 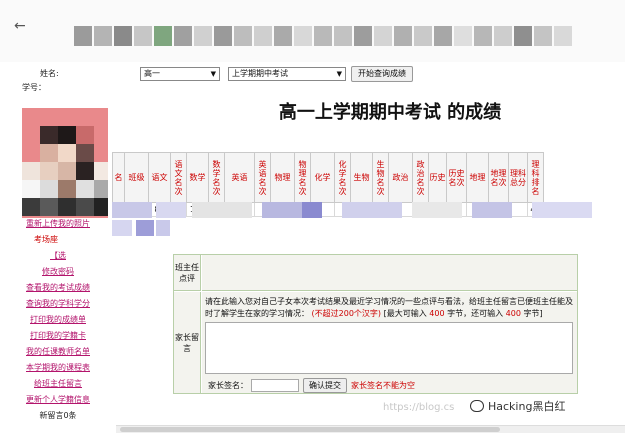 What do you see at coordinates (346, 313) in the screenshot?
I see `instructions-limit: (不超过200个汉字)` at bounding box center [346, 313].